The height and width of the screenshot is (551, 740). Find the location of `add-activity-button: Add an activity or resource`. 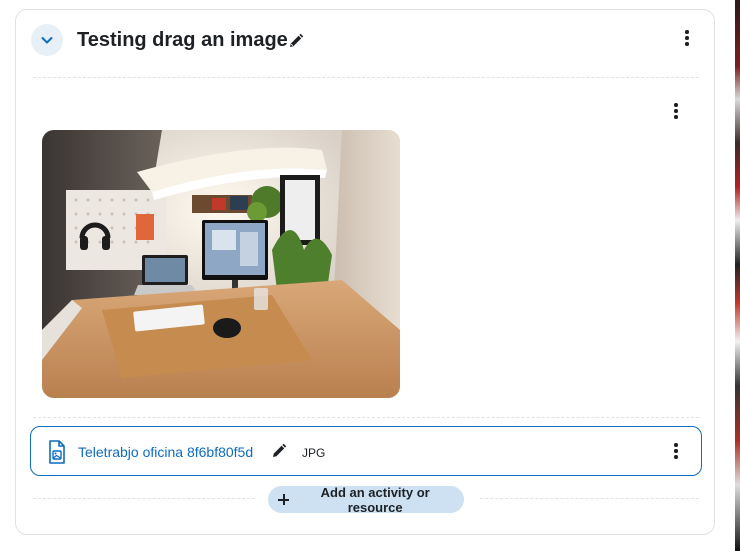

add-activity-button: Add an activity or resource is located at coordinates (366, 499).